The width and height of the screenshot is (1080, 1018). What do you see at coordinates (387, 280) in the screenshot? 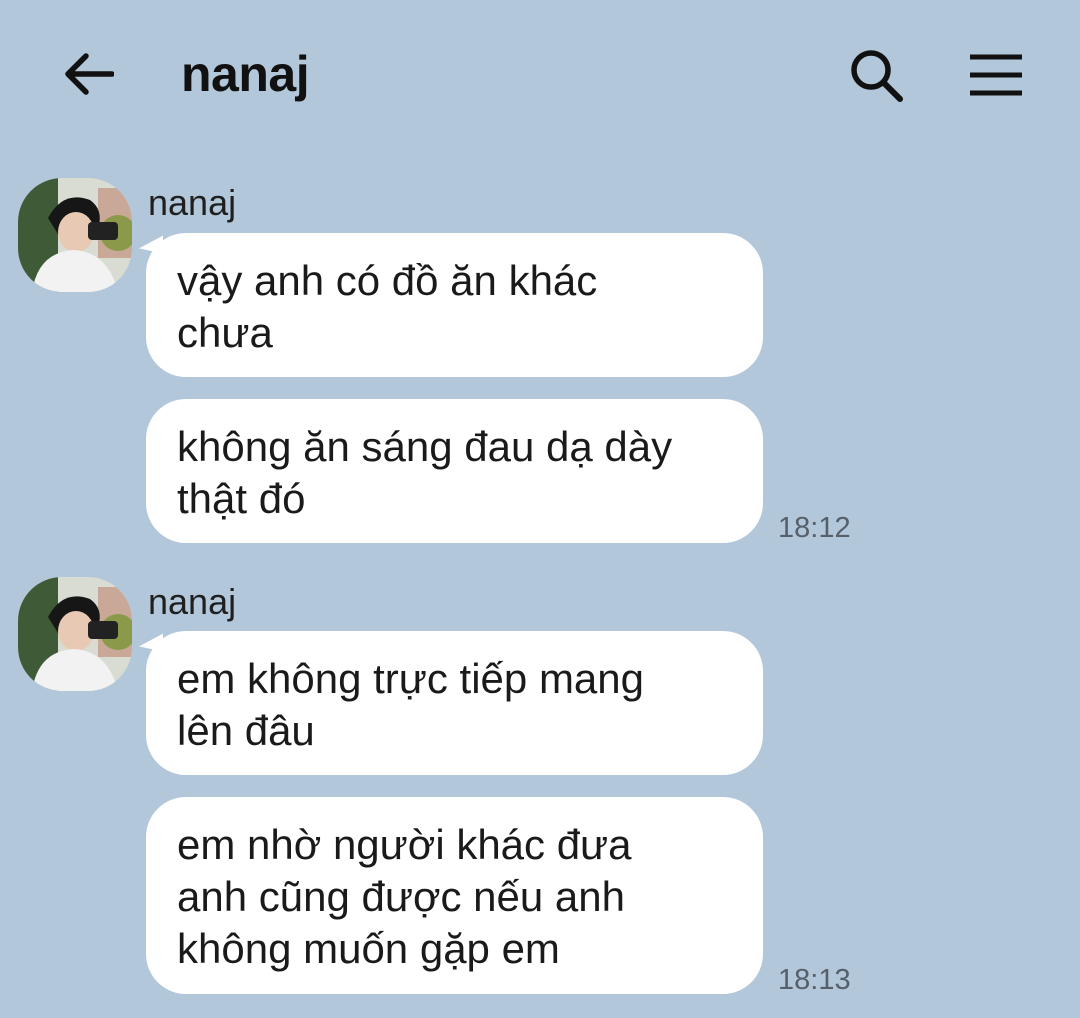
I see `message-text: vậy anh có đồ ăn khác` at bounding box center [387, 280].